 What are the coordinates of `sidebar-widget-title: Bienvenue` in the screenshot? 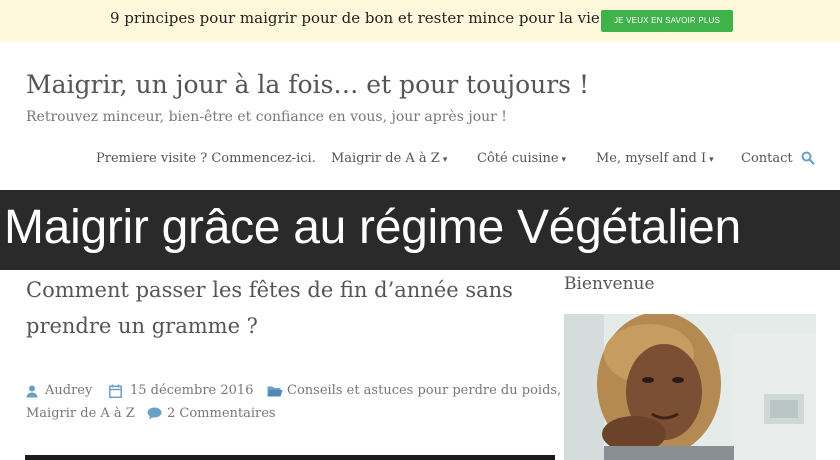 It's located at (609, 284).